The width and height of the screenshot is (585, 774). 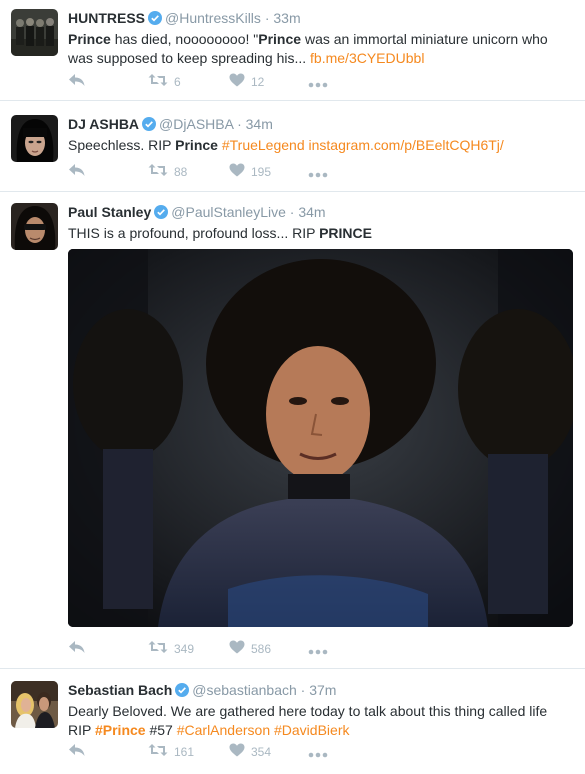 What do you see at coordinates (250, 171) in the screenshot?
I see `like-button: 195` at bounding box center [250, 171].